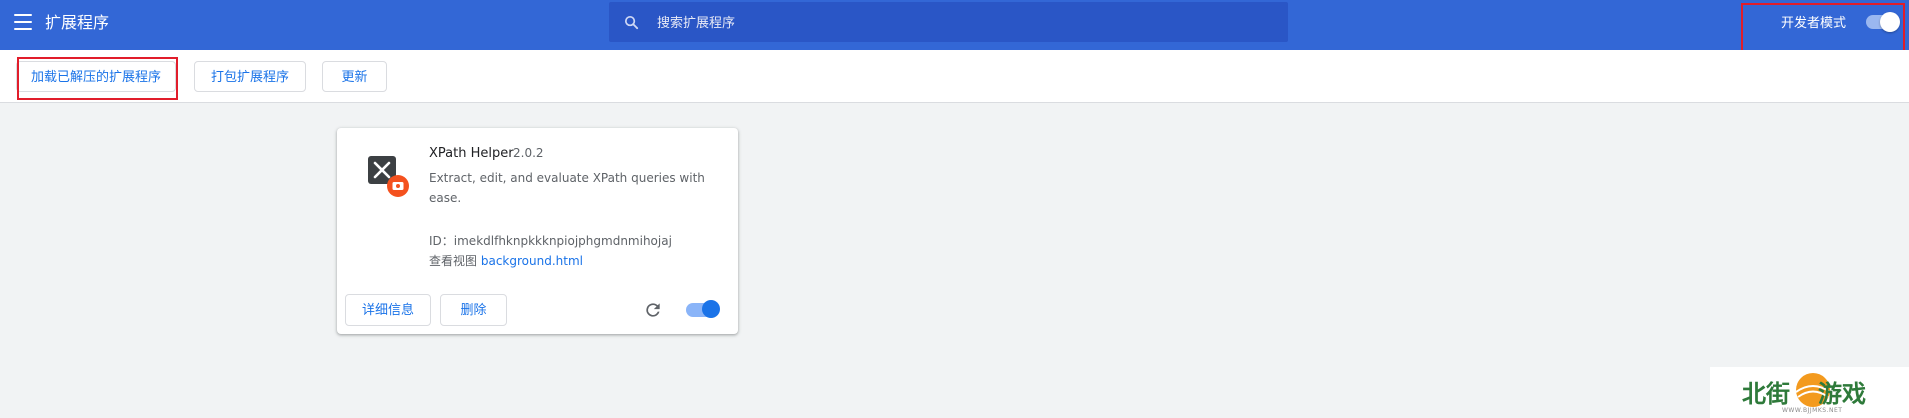 This screenshot has width=1909, height=418. What do you see at coordinates (653, 310) in the screenshot?
I see `reload-icon` at bounding box center [653, 310].